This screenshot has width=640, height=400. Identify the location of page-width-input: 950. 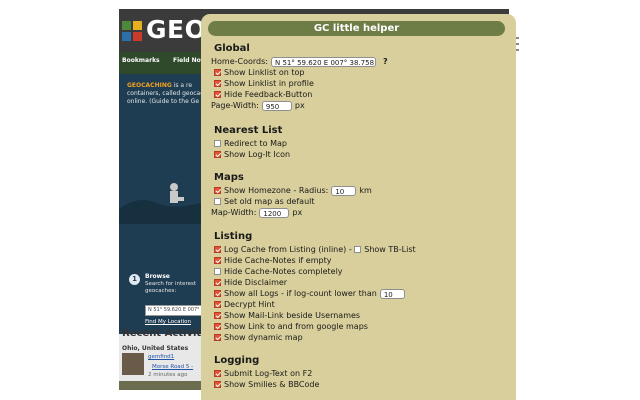
(276, 105).